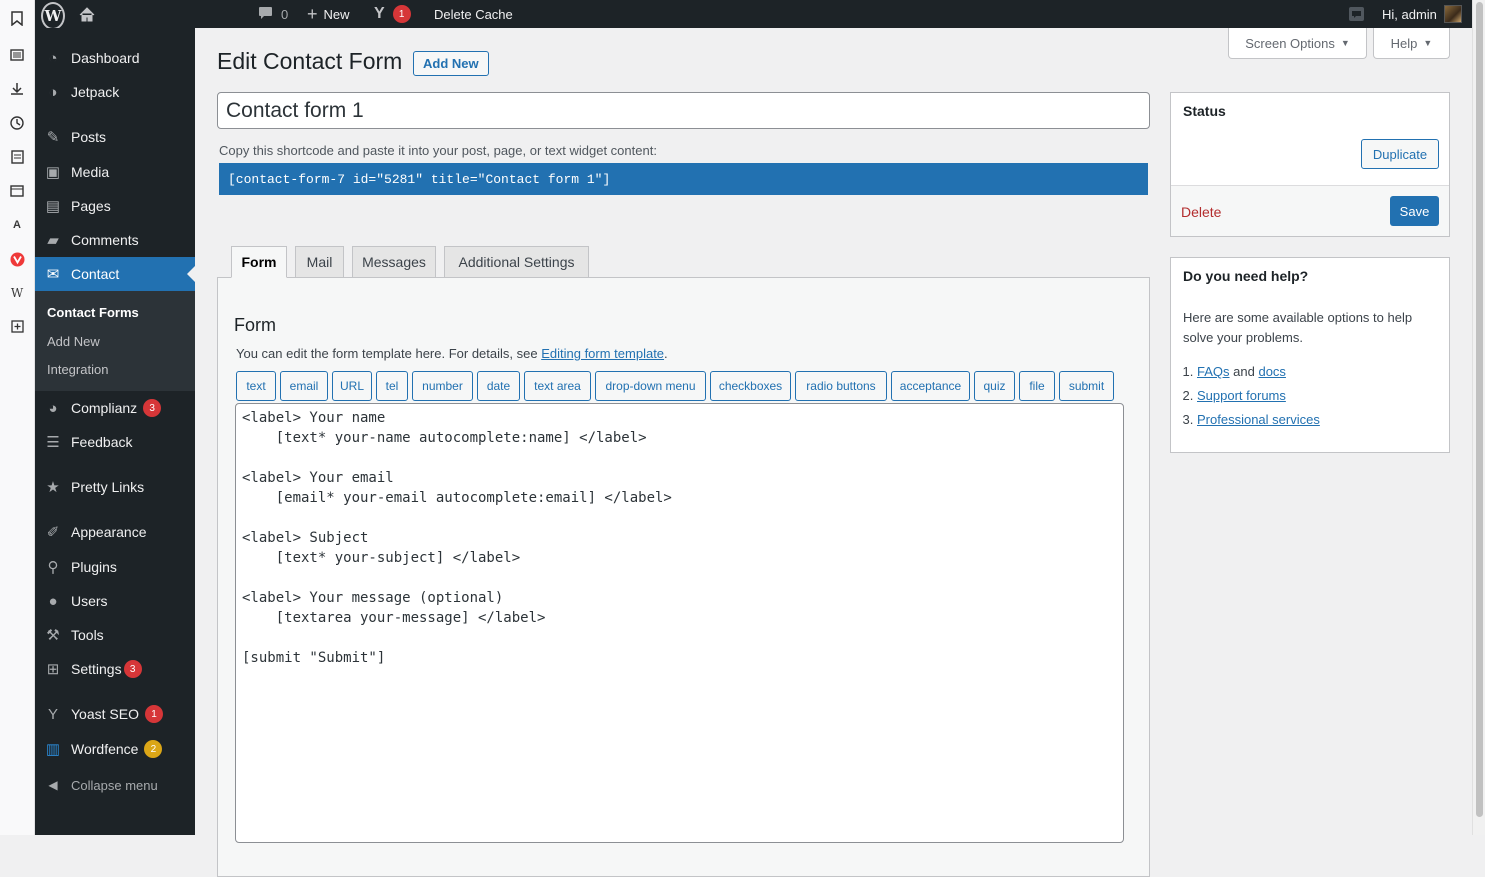  What do you see at coordinates (1241, 395) in the screenshot?
I see `support-forums-link: Support forums` at bounding box center [1241, 395].